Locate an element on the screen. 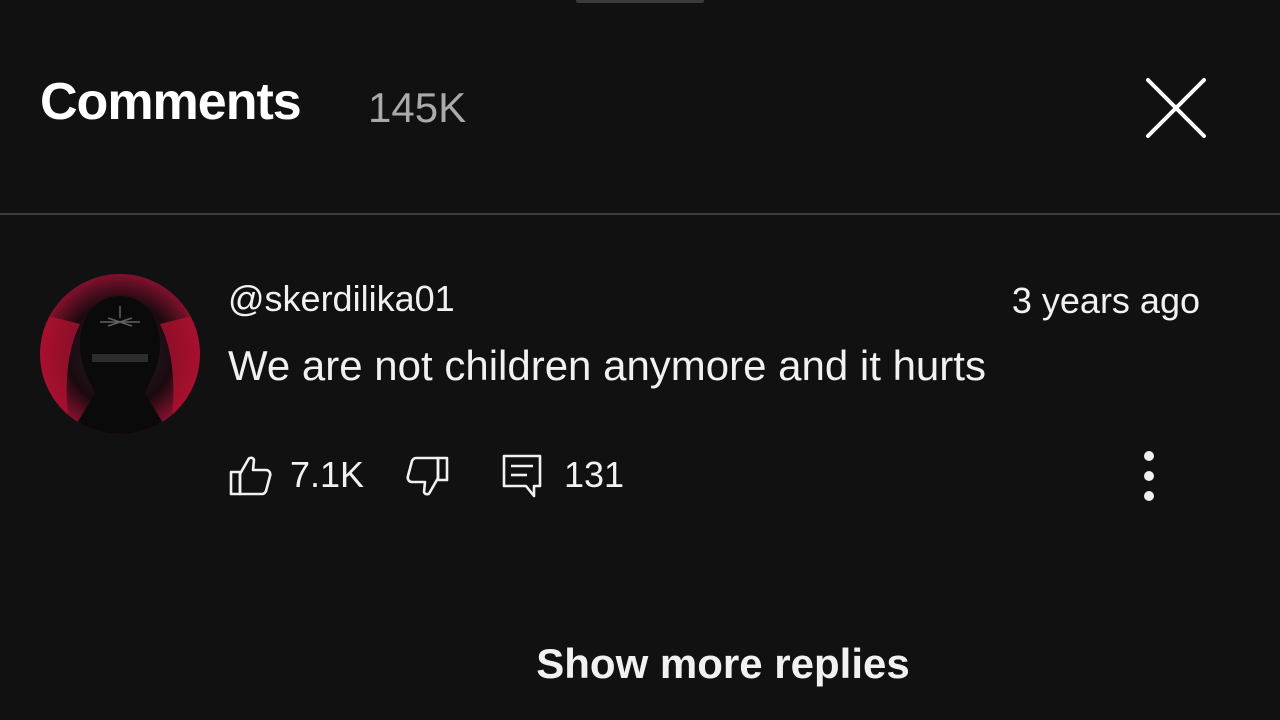 The image size is (1280, 720). panel-title: Comments is located at coordinates (171, 102).